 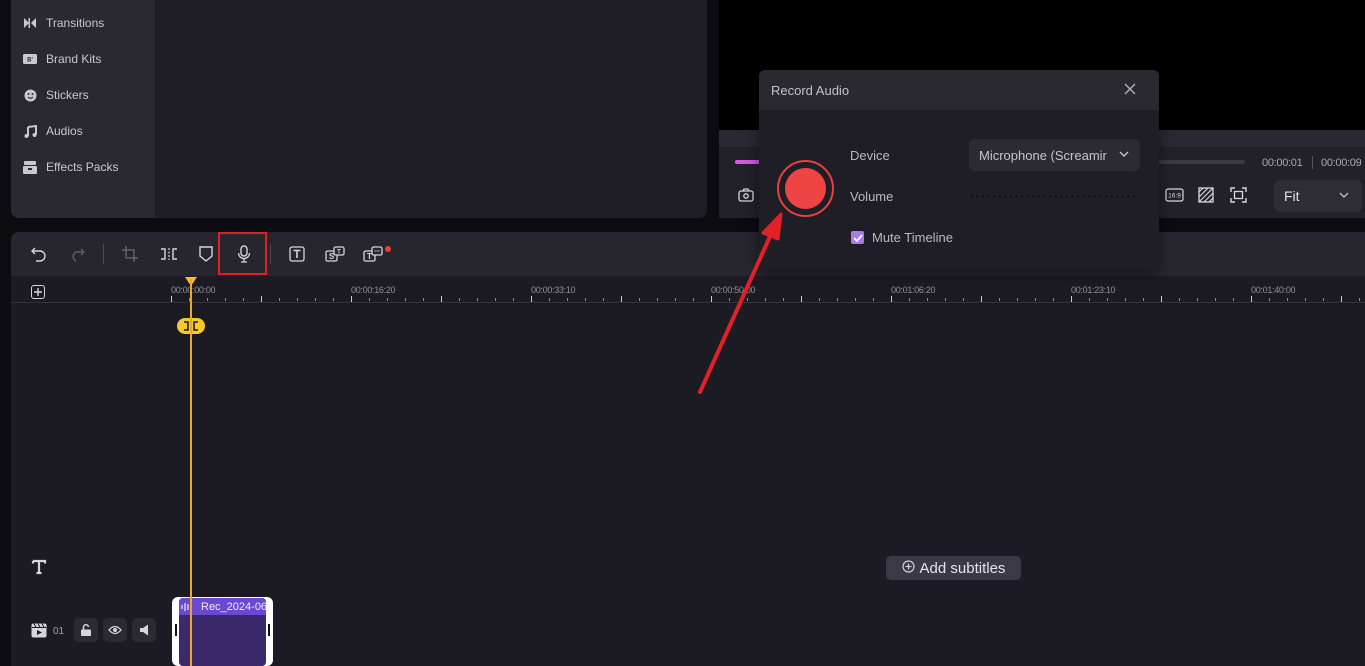 What do you see at coordinates (64, 131) in the screenshot?
I see `sidebar-item-label: Audios` at bounding box center [64, 131].